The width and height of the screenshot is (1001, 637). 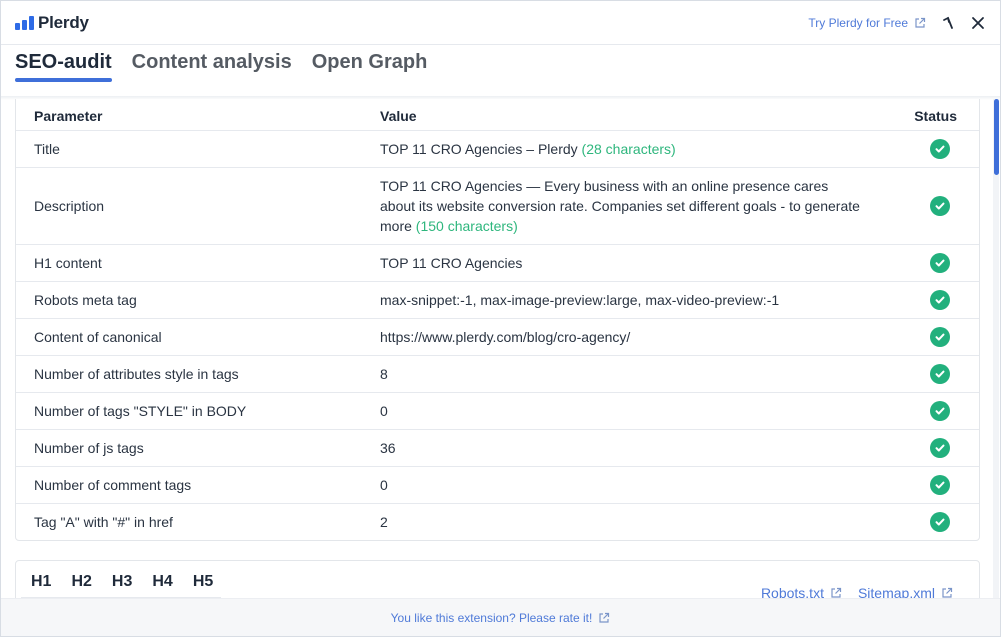 I want to click on table-row: Number of js tags 36, so click(x=497, y=447).